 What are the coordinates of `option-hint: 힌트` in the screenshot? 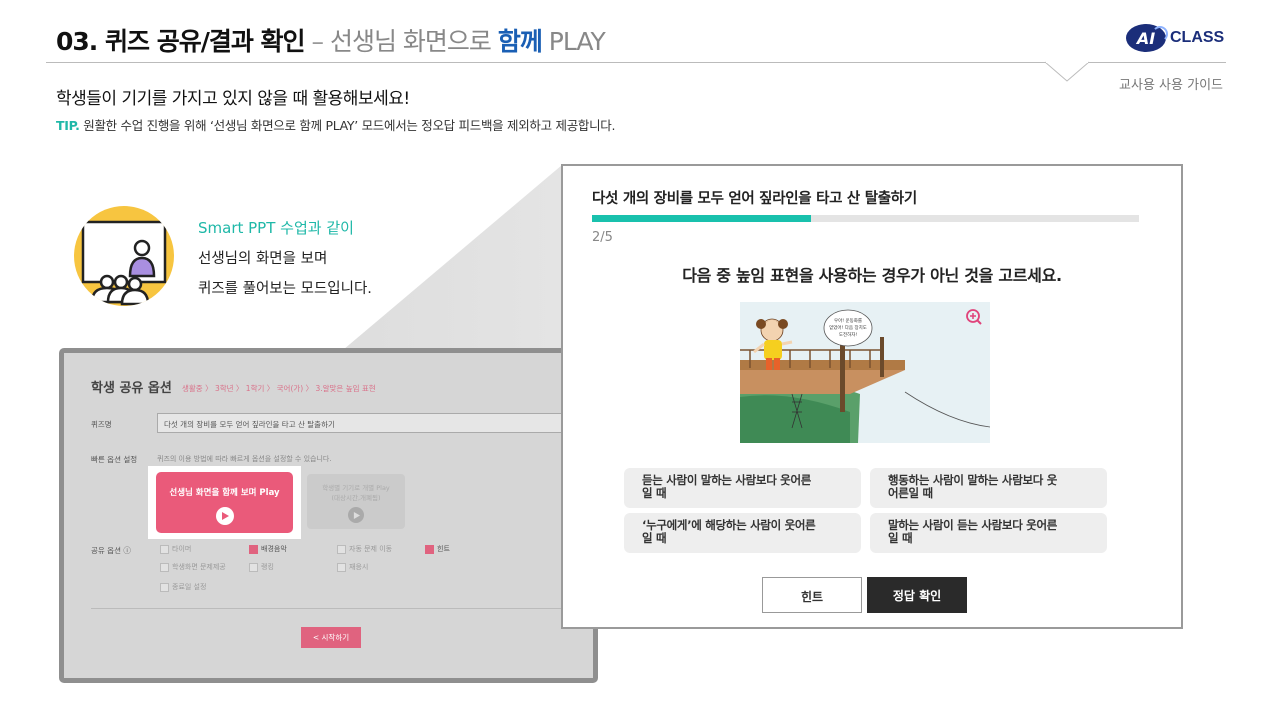 It's located at (437, 549).